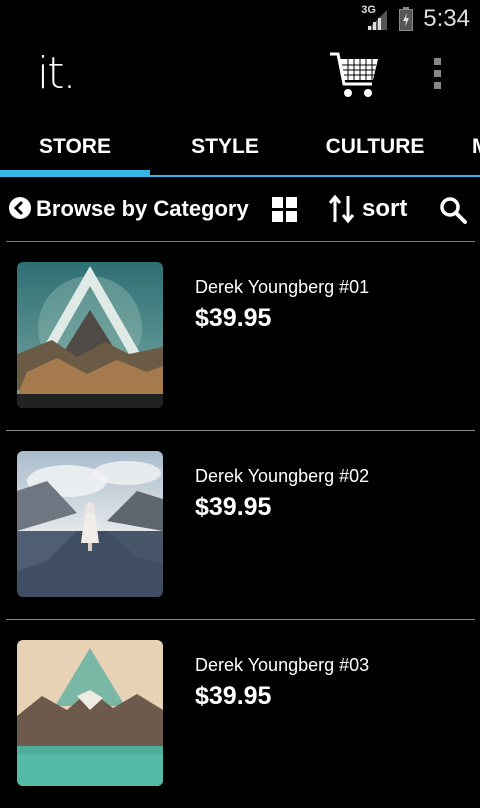 The image size is (480, 808). Describe the element at coordinates (20, 208) in the screenshot. I see `chevron-left-circle-icon` at that location.